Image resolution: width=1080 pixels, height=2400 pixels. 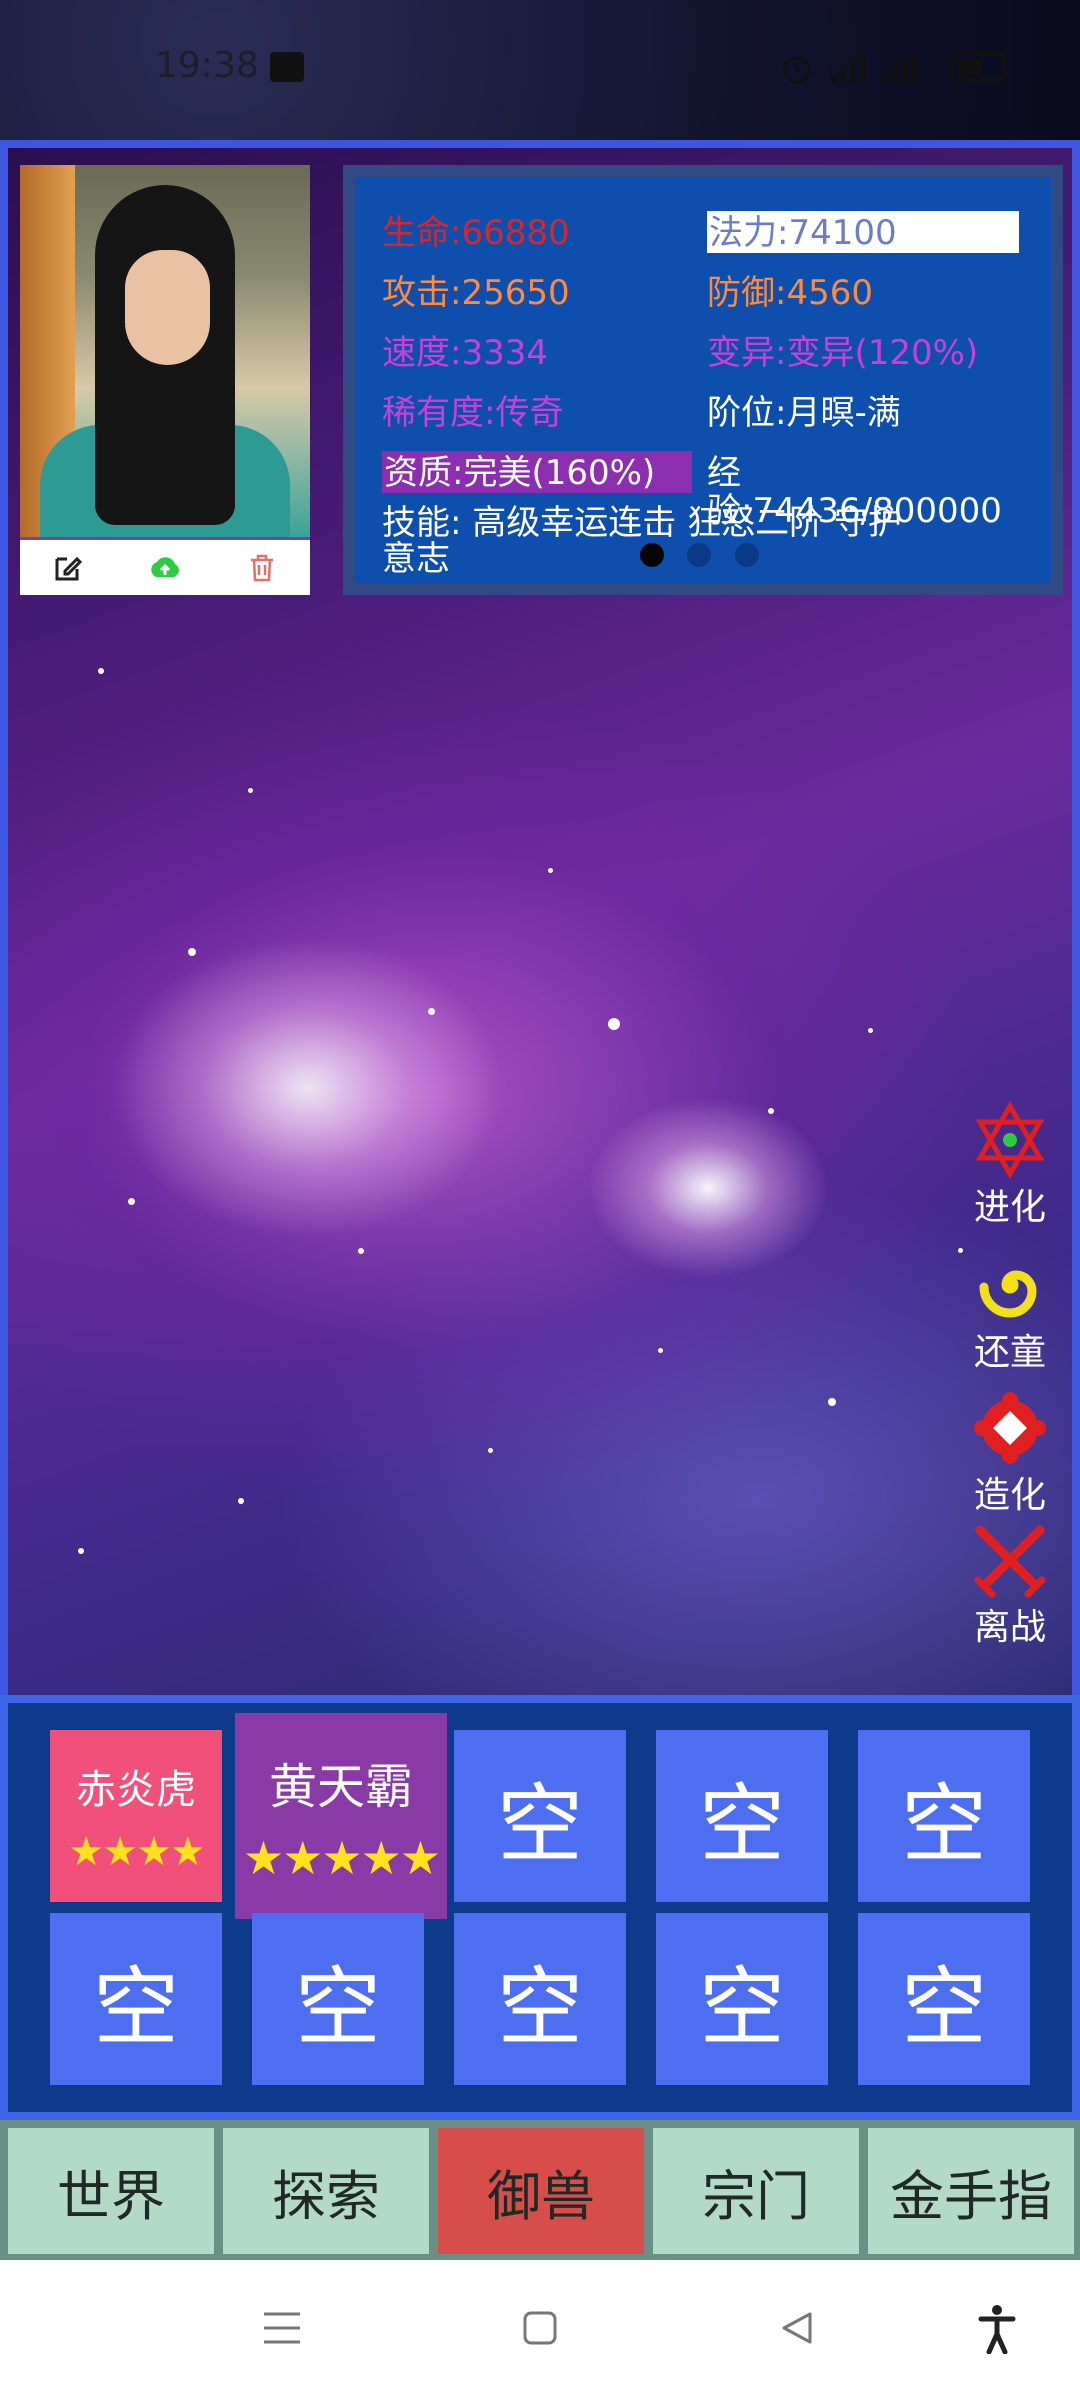 I want to click on edit-icon, so click(x=68, y=568).